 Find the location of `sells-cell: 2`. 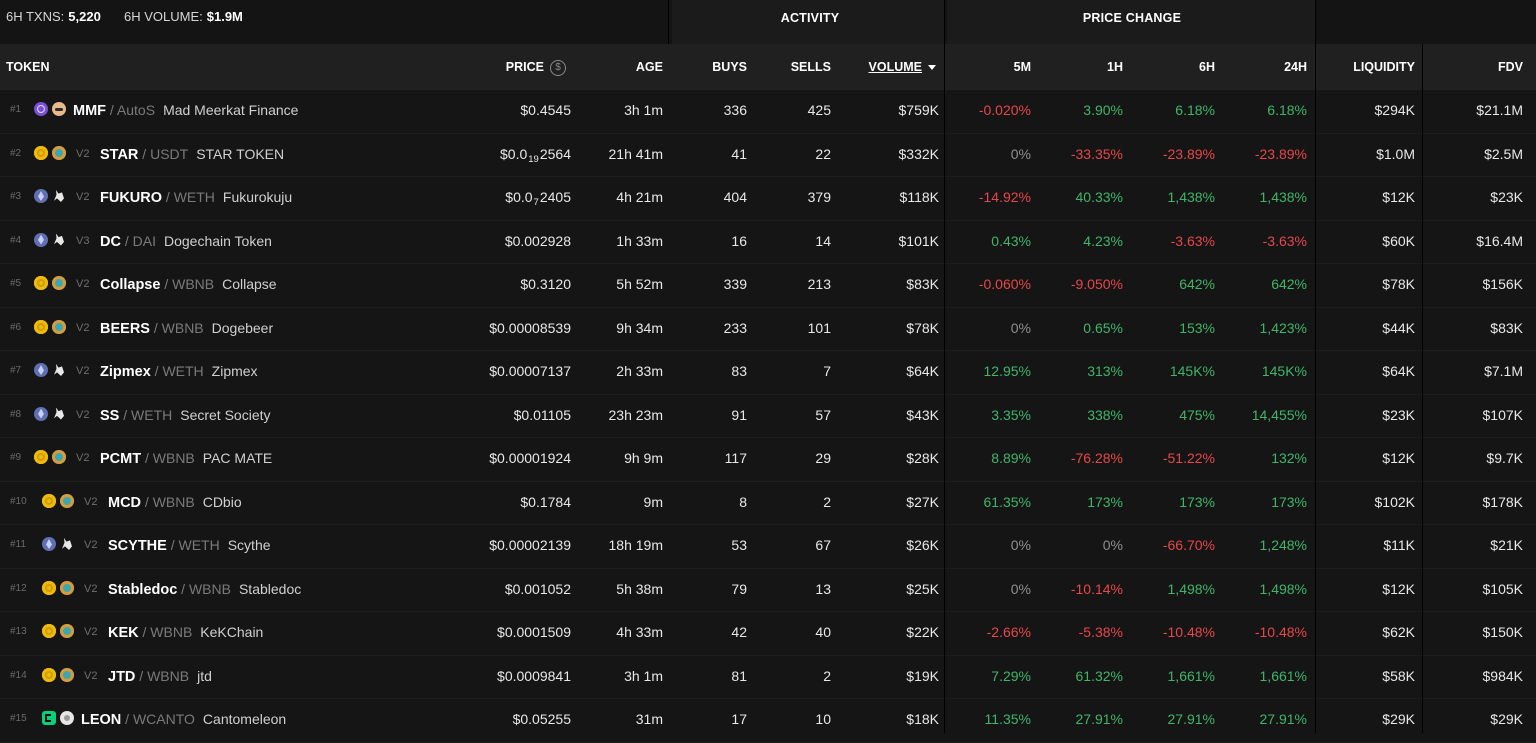

sells-cell: 2 is located at coordinates (827, 675).